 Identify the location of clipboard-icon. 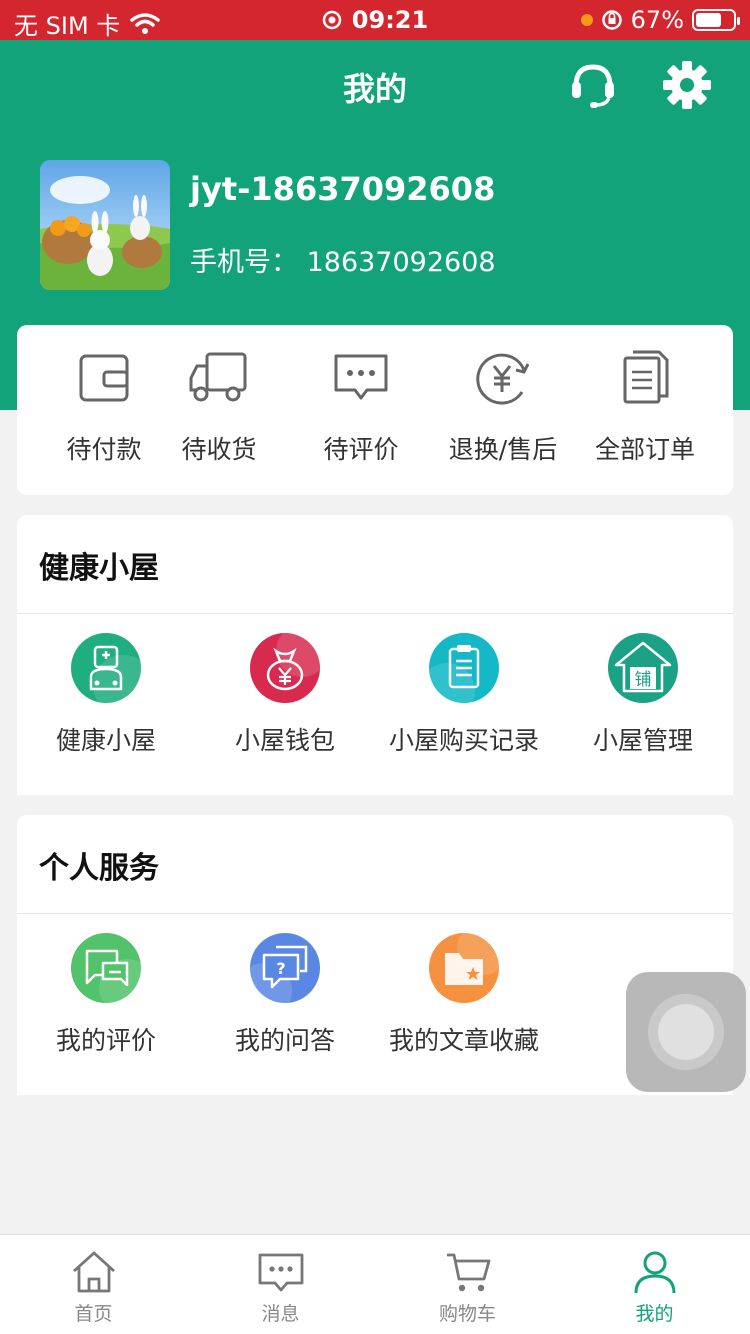
(464, 668).